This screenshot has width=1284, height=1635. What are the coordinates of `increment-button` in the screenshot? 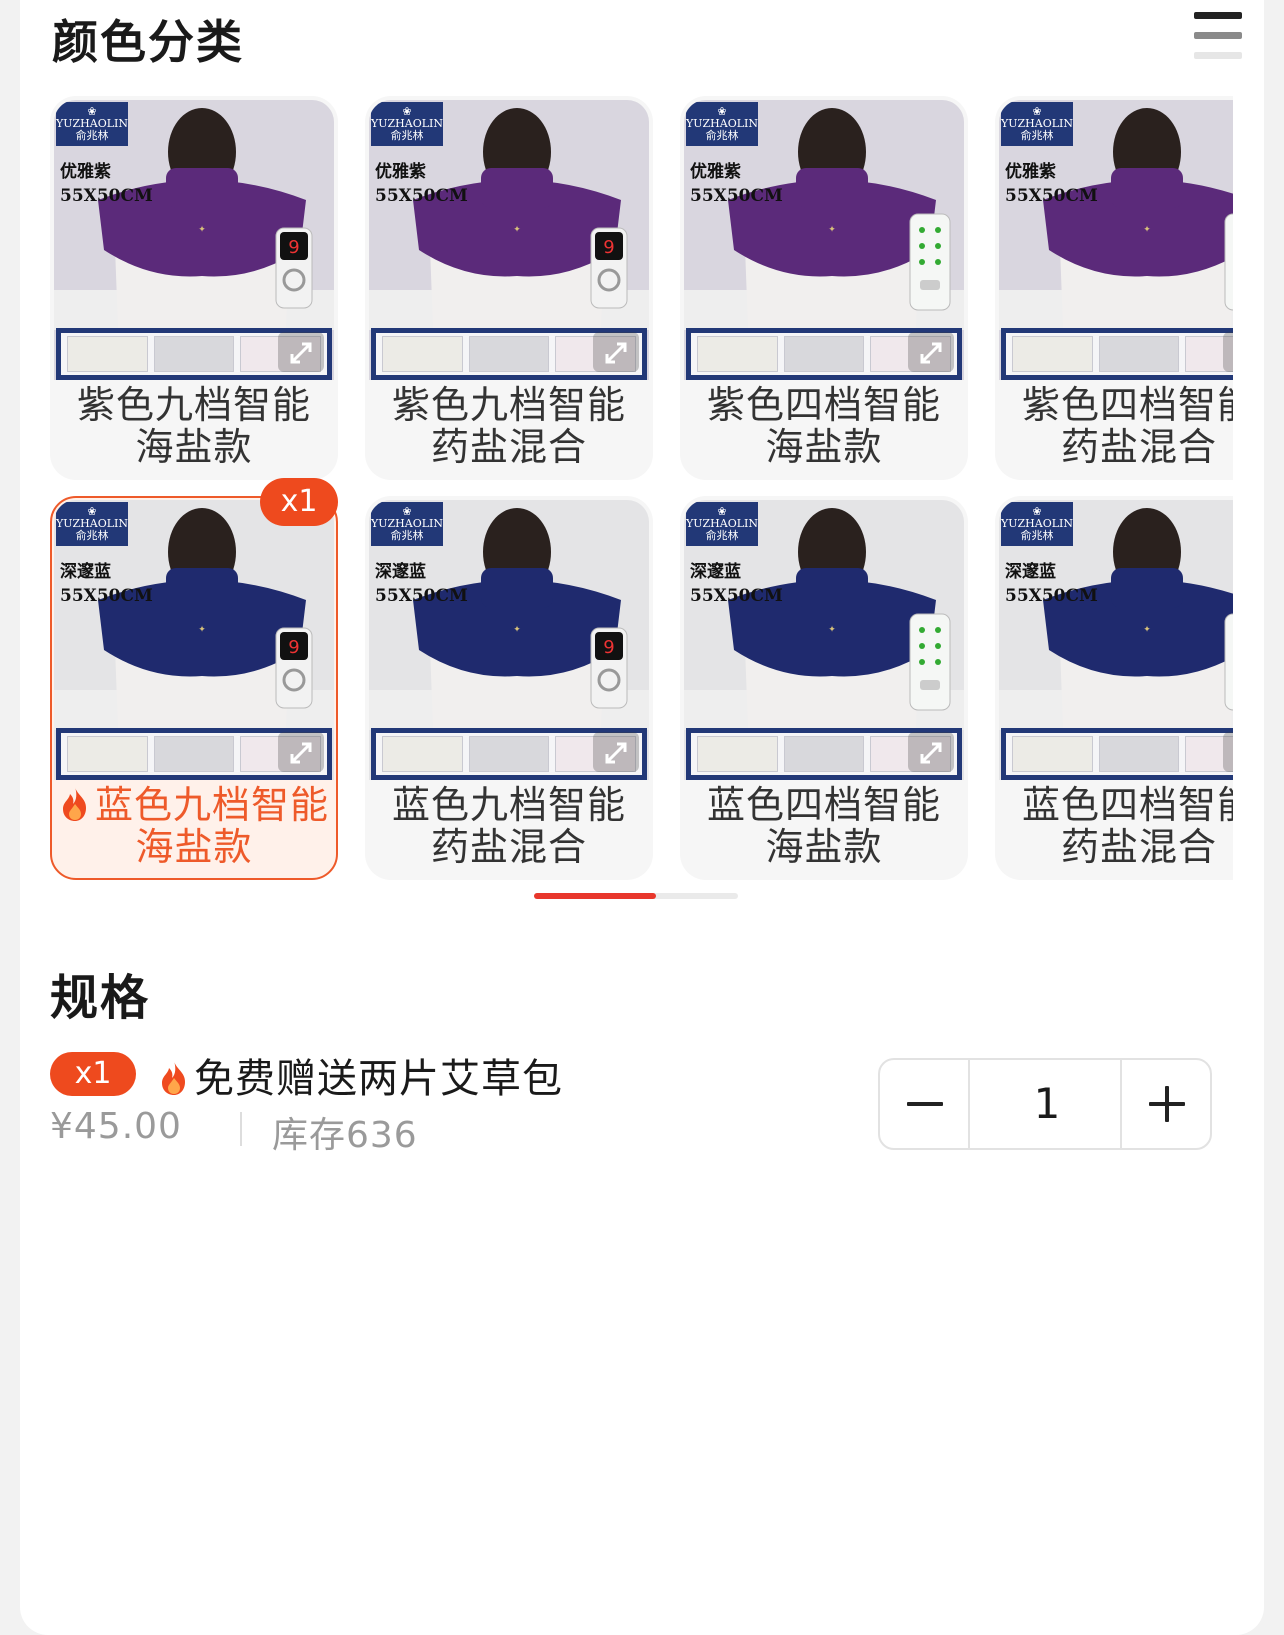 It's located at (1165, 1104).